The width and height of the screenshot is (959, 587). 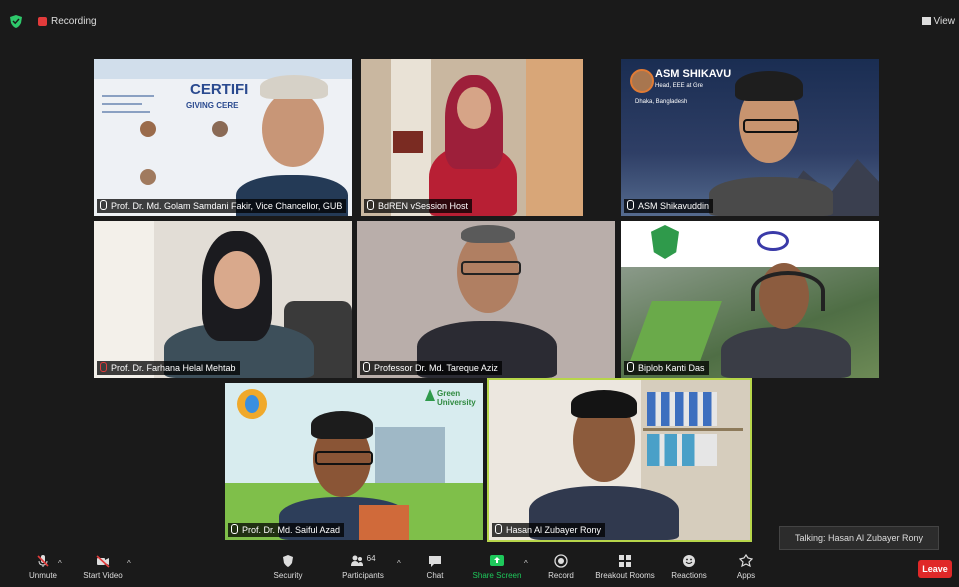 I want to click on mic-muted-icon, so click(x=103, y=367).